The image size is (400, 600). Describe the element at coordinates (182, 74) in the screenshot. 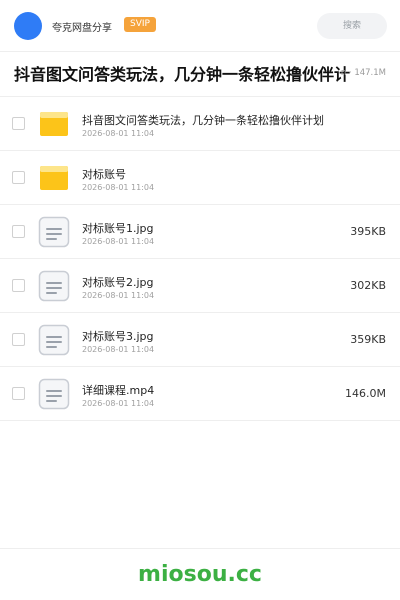

I see `share-title: 抖音图文问答类玩法，几分钟一条轻松撸伙伴计划` at that location.